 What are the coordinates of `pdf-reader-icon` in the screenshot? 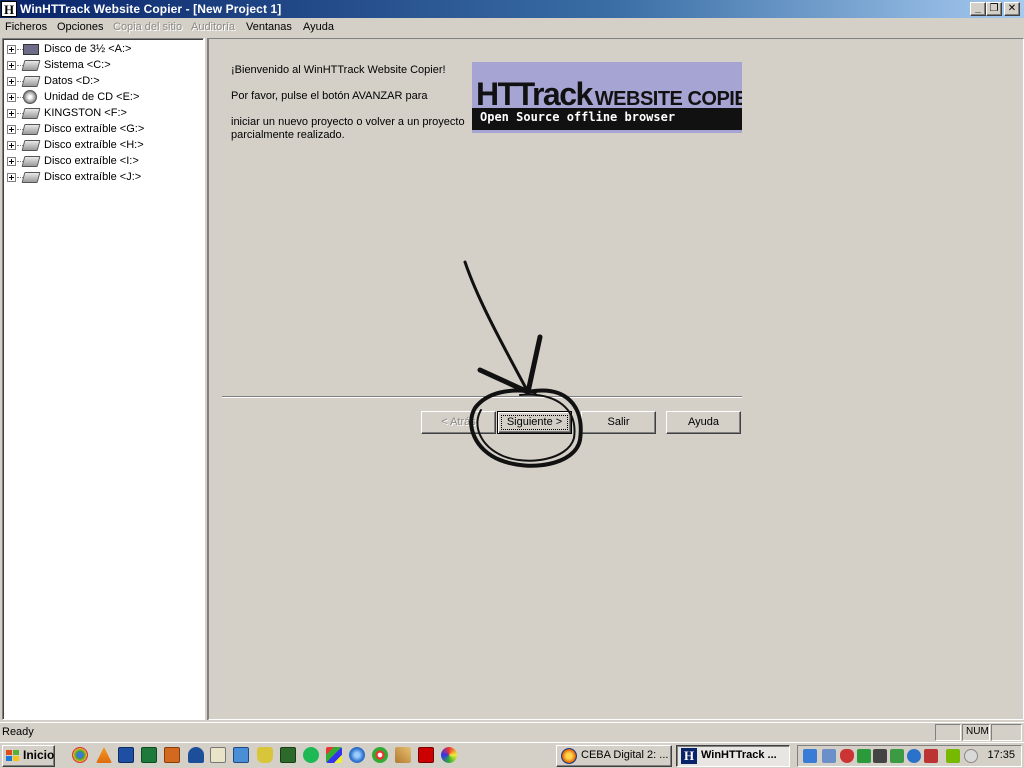 It's located at (426, 755).